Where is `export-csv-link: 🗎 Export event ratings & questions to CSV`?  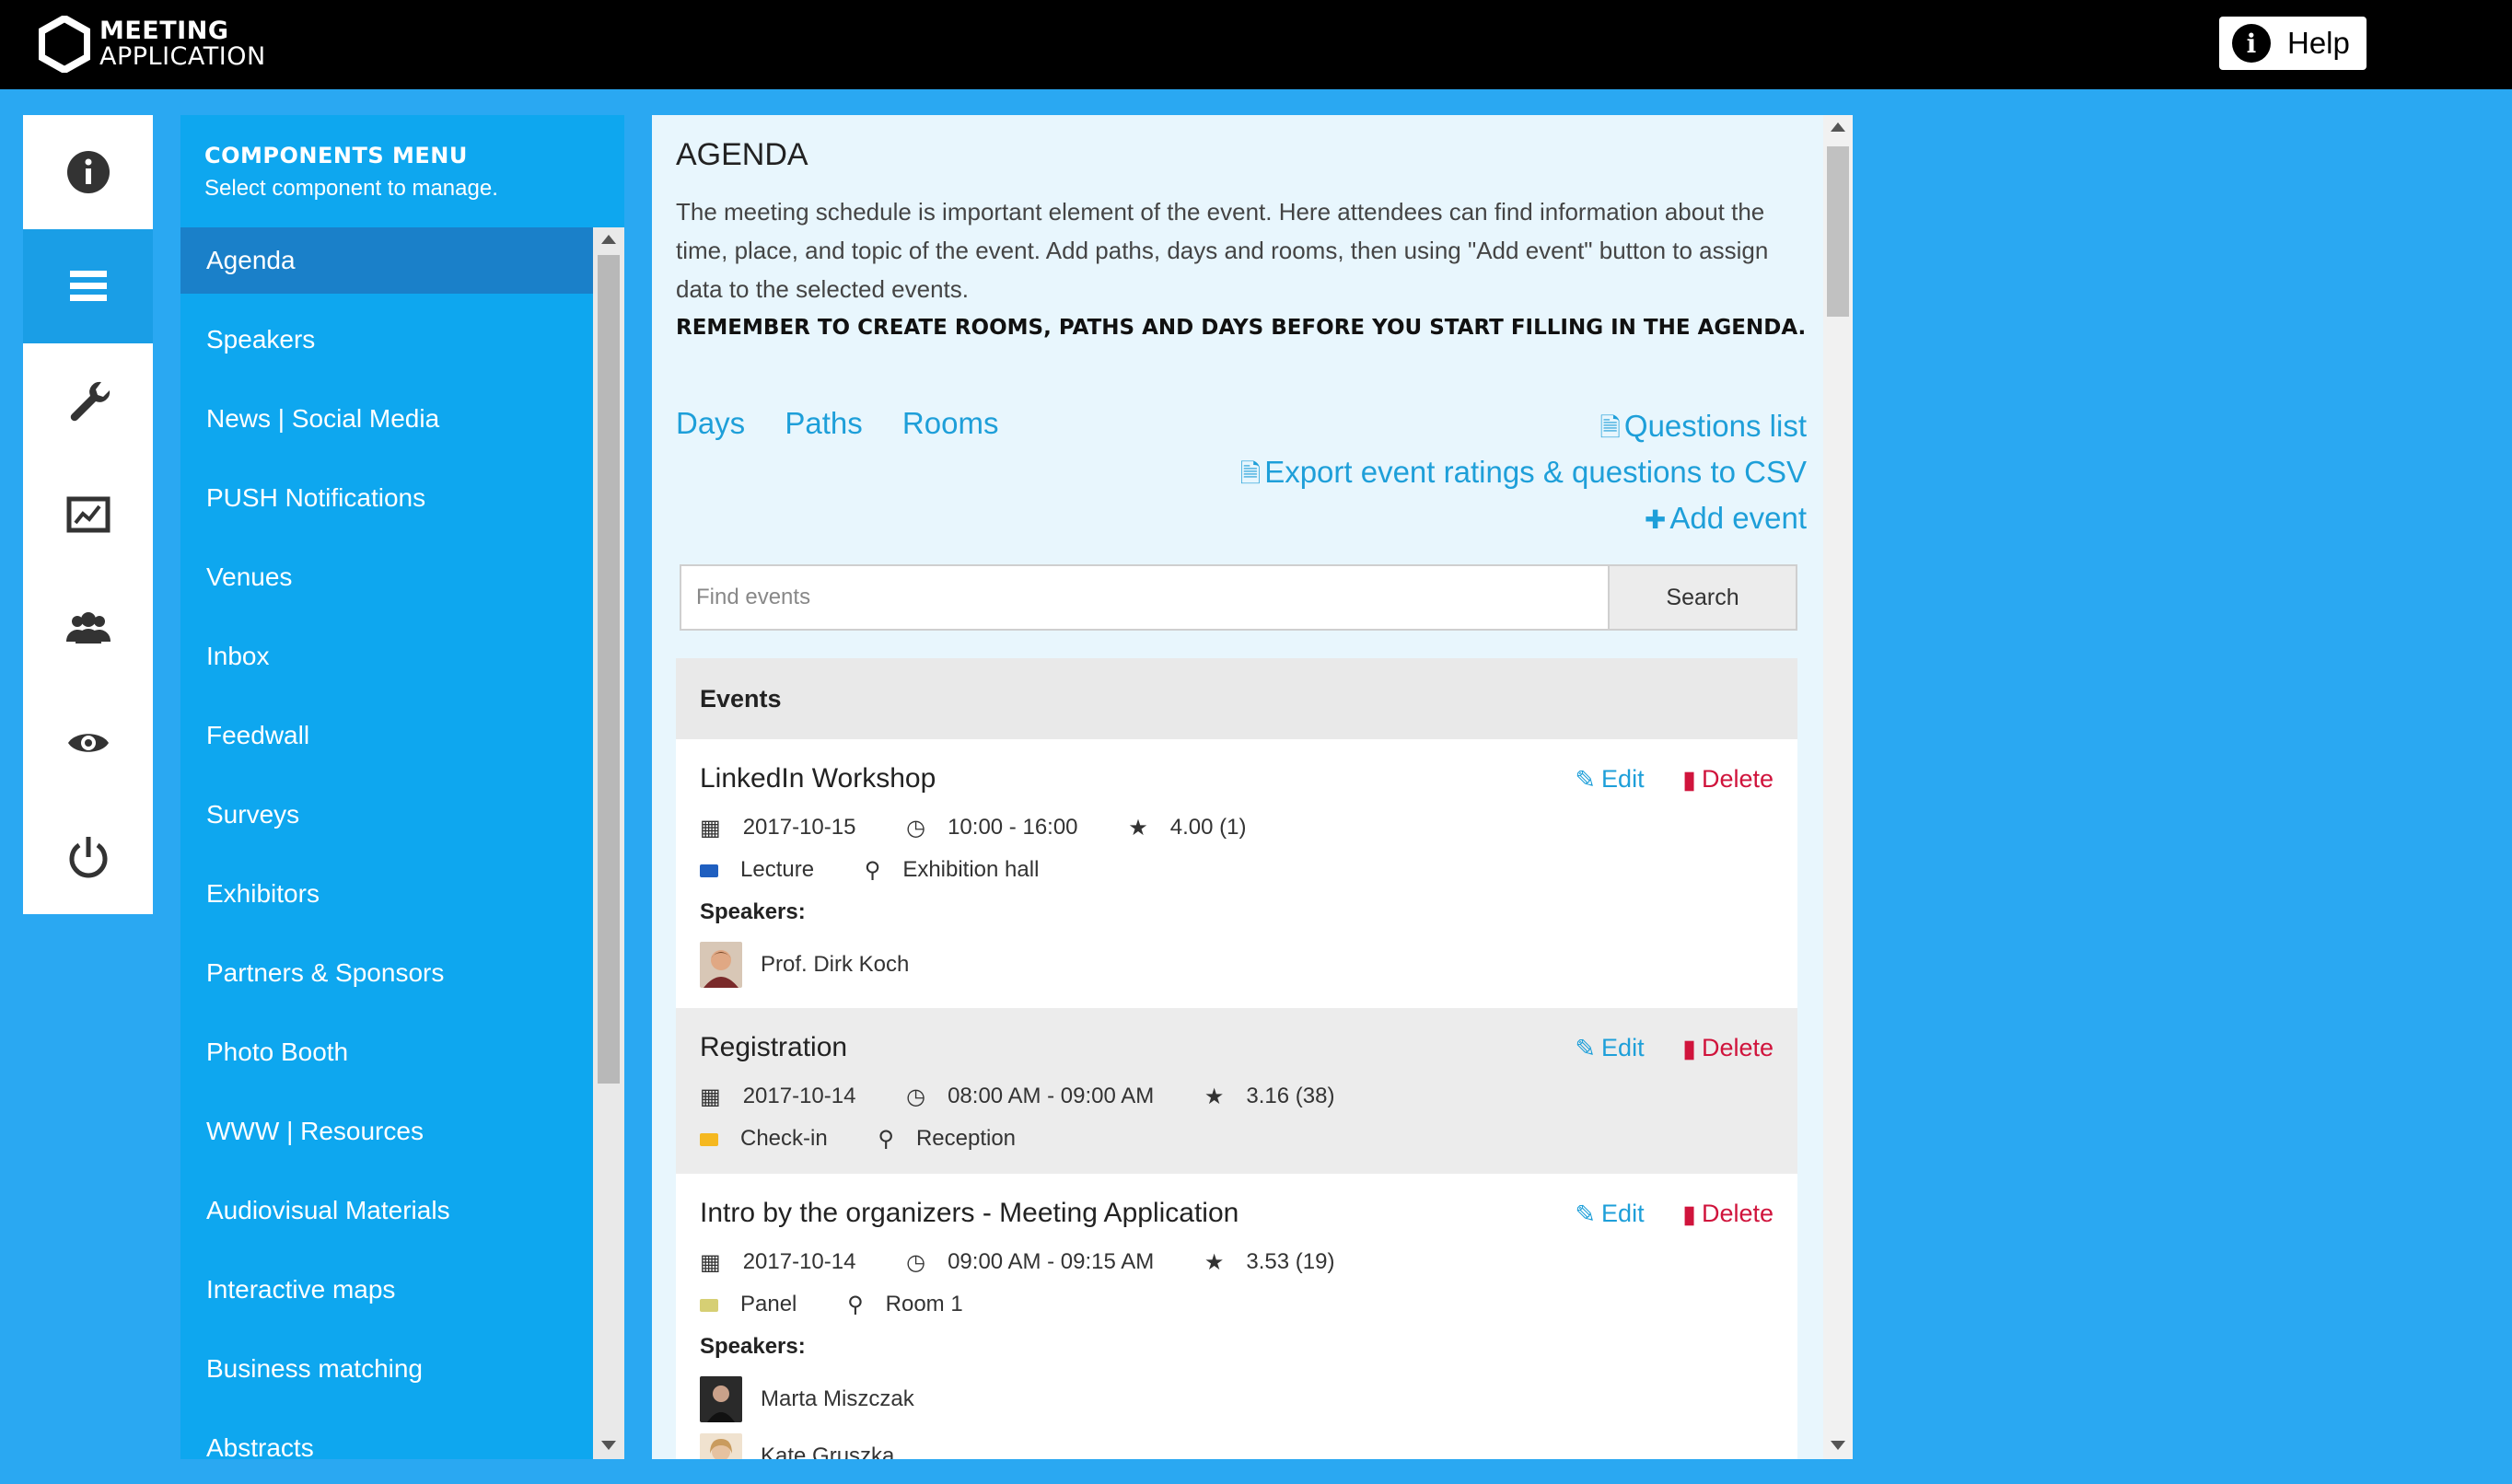 export-csv-link: 🗎 Export event ratings & questions to CSV is located at coordinates (1523, 473).